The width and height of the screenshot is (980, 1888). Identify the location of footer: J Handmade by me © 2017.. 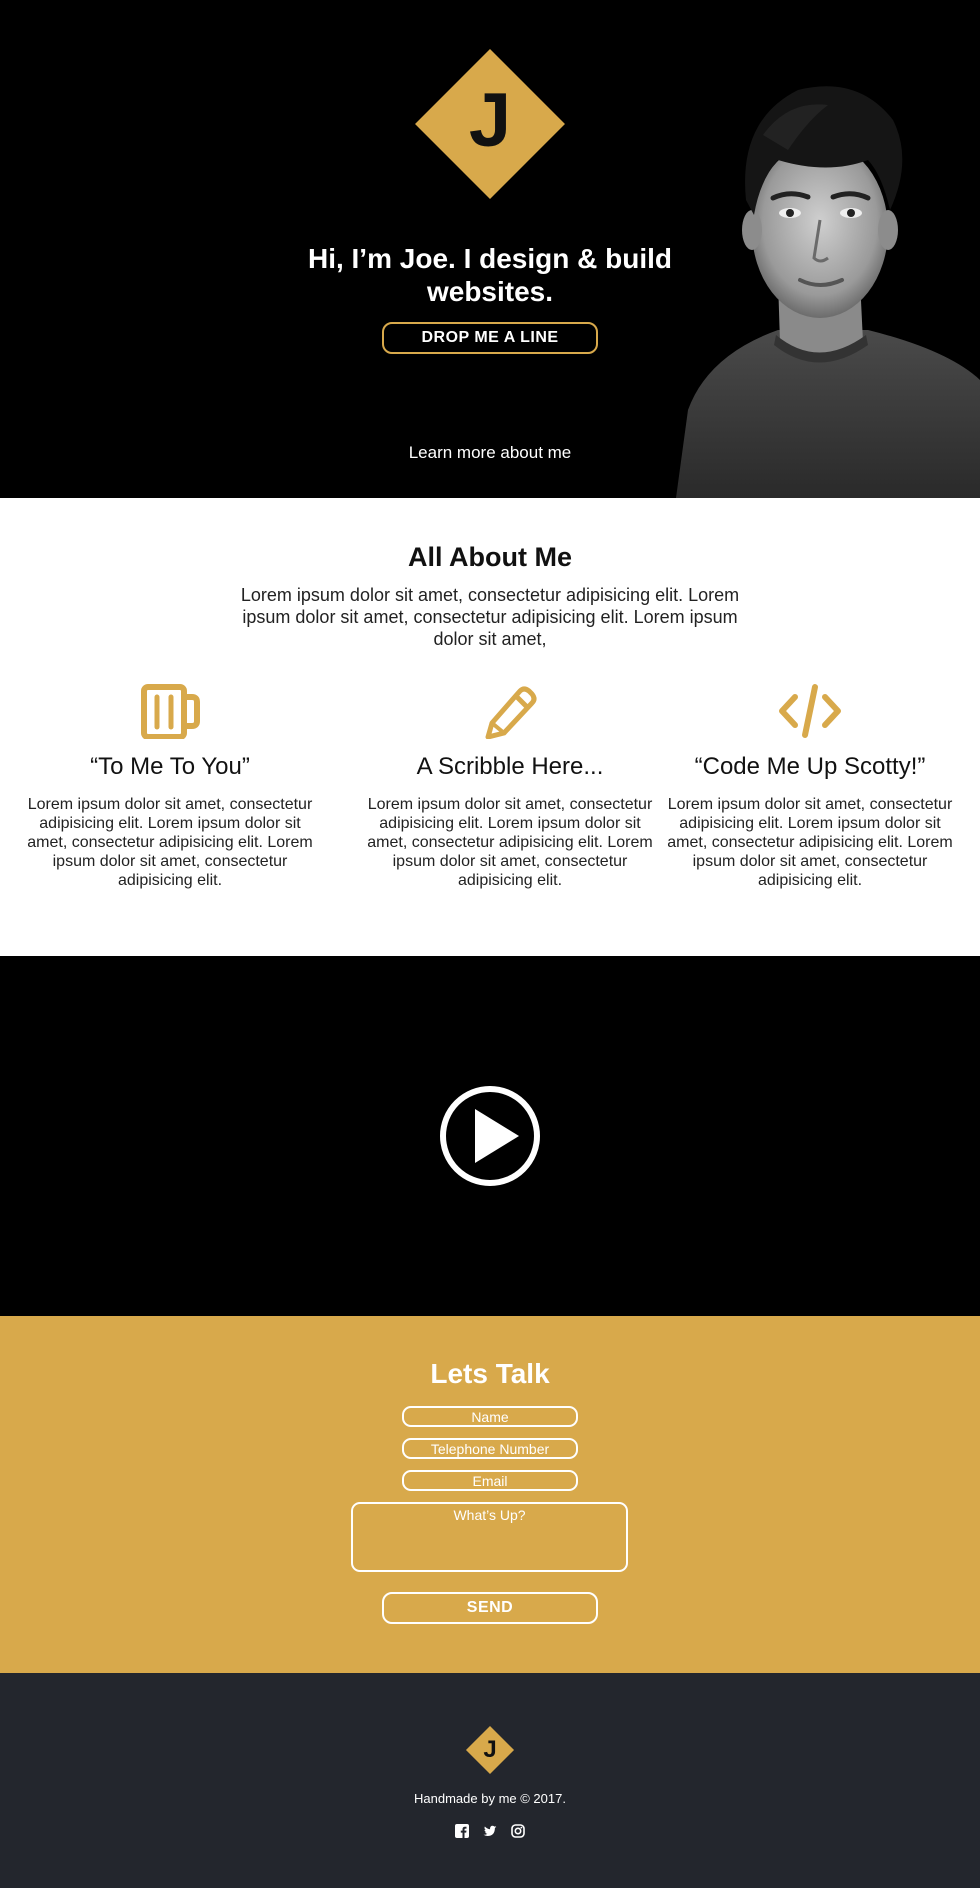
(490, 1780).